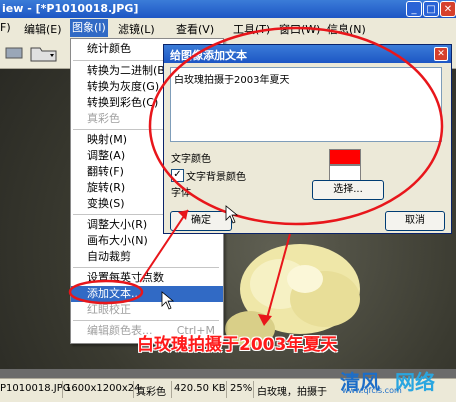 Image resolution: width=456 pixels, height=402 pixels. Describe the element at coordinates (251, 29) in the screenshot. I see `menu-tools: 工具(T)` at that location.